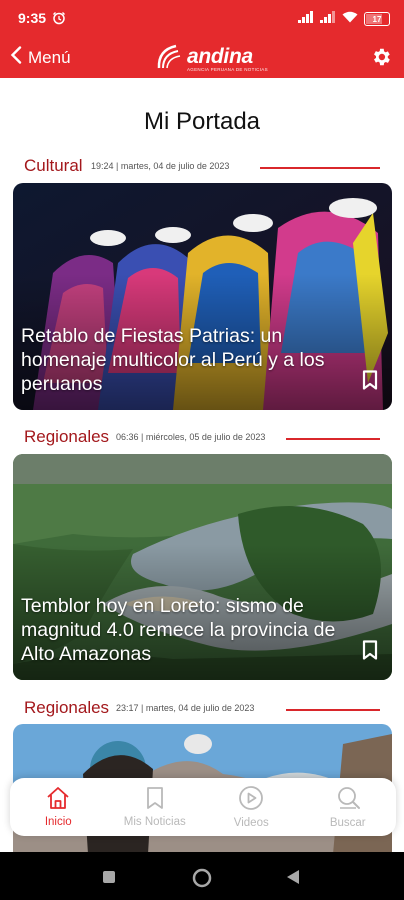 The image size is (404, 900). Describe the element at coordinates (58, 822) in the screenshot. I see `nav-label: Inicio` at that location.